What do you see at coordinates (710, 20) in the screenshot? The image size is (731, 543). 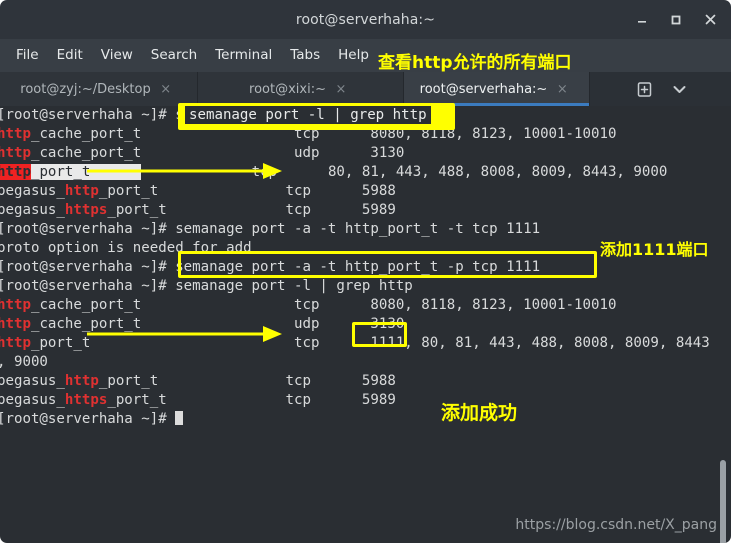 I see `close-icon` at bounding box center [710, 20].